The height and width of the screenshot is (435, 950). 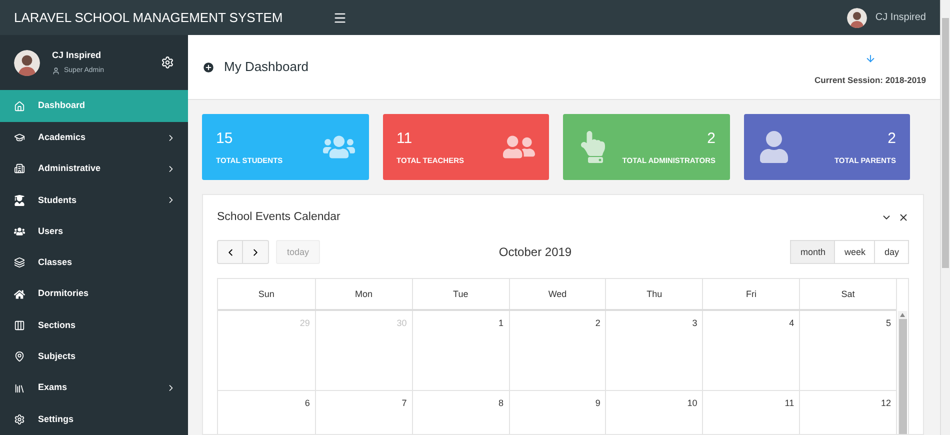 What do you see at coordinates (62, 105) in the screenshot?
I see `sidebar-label: Dashboard` at bounding box center [62, 105].